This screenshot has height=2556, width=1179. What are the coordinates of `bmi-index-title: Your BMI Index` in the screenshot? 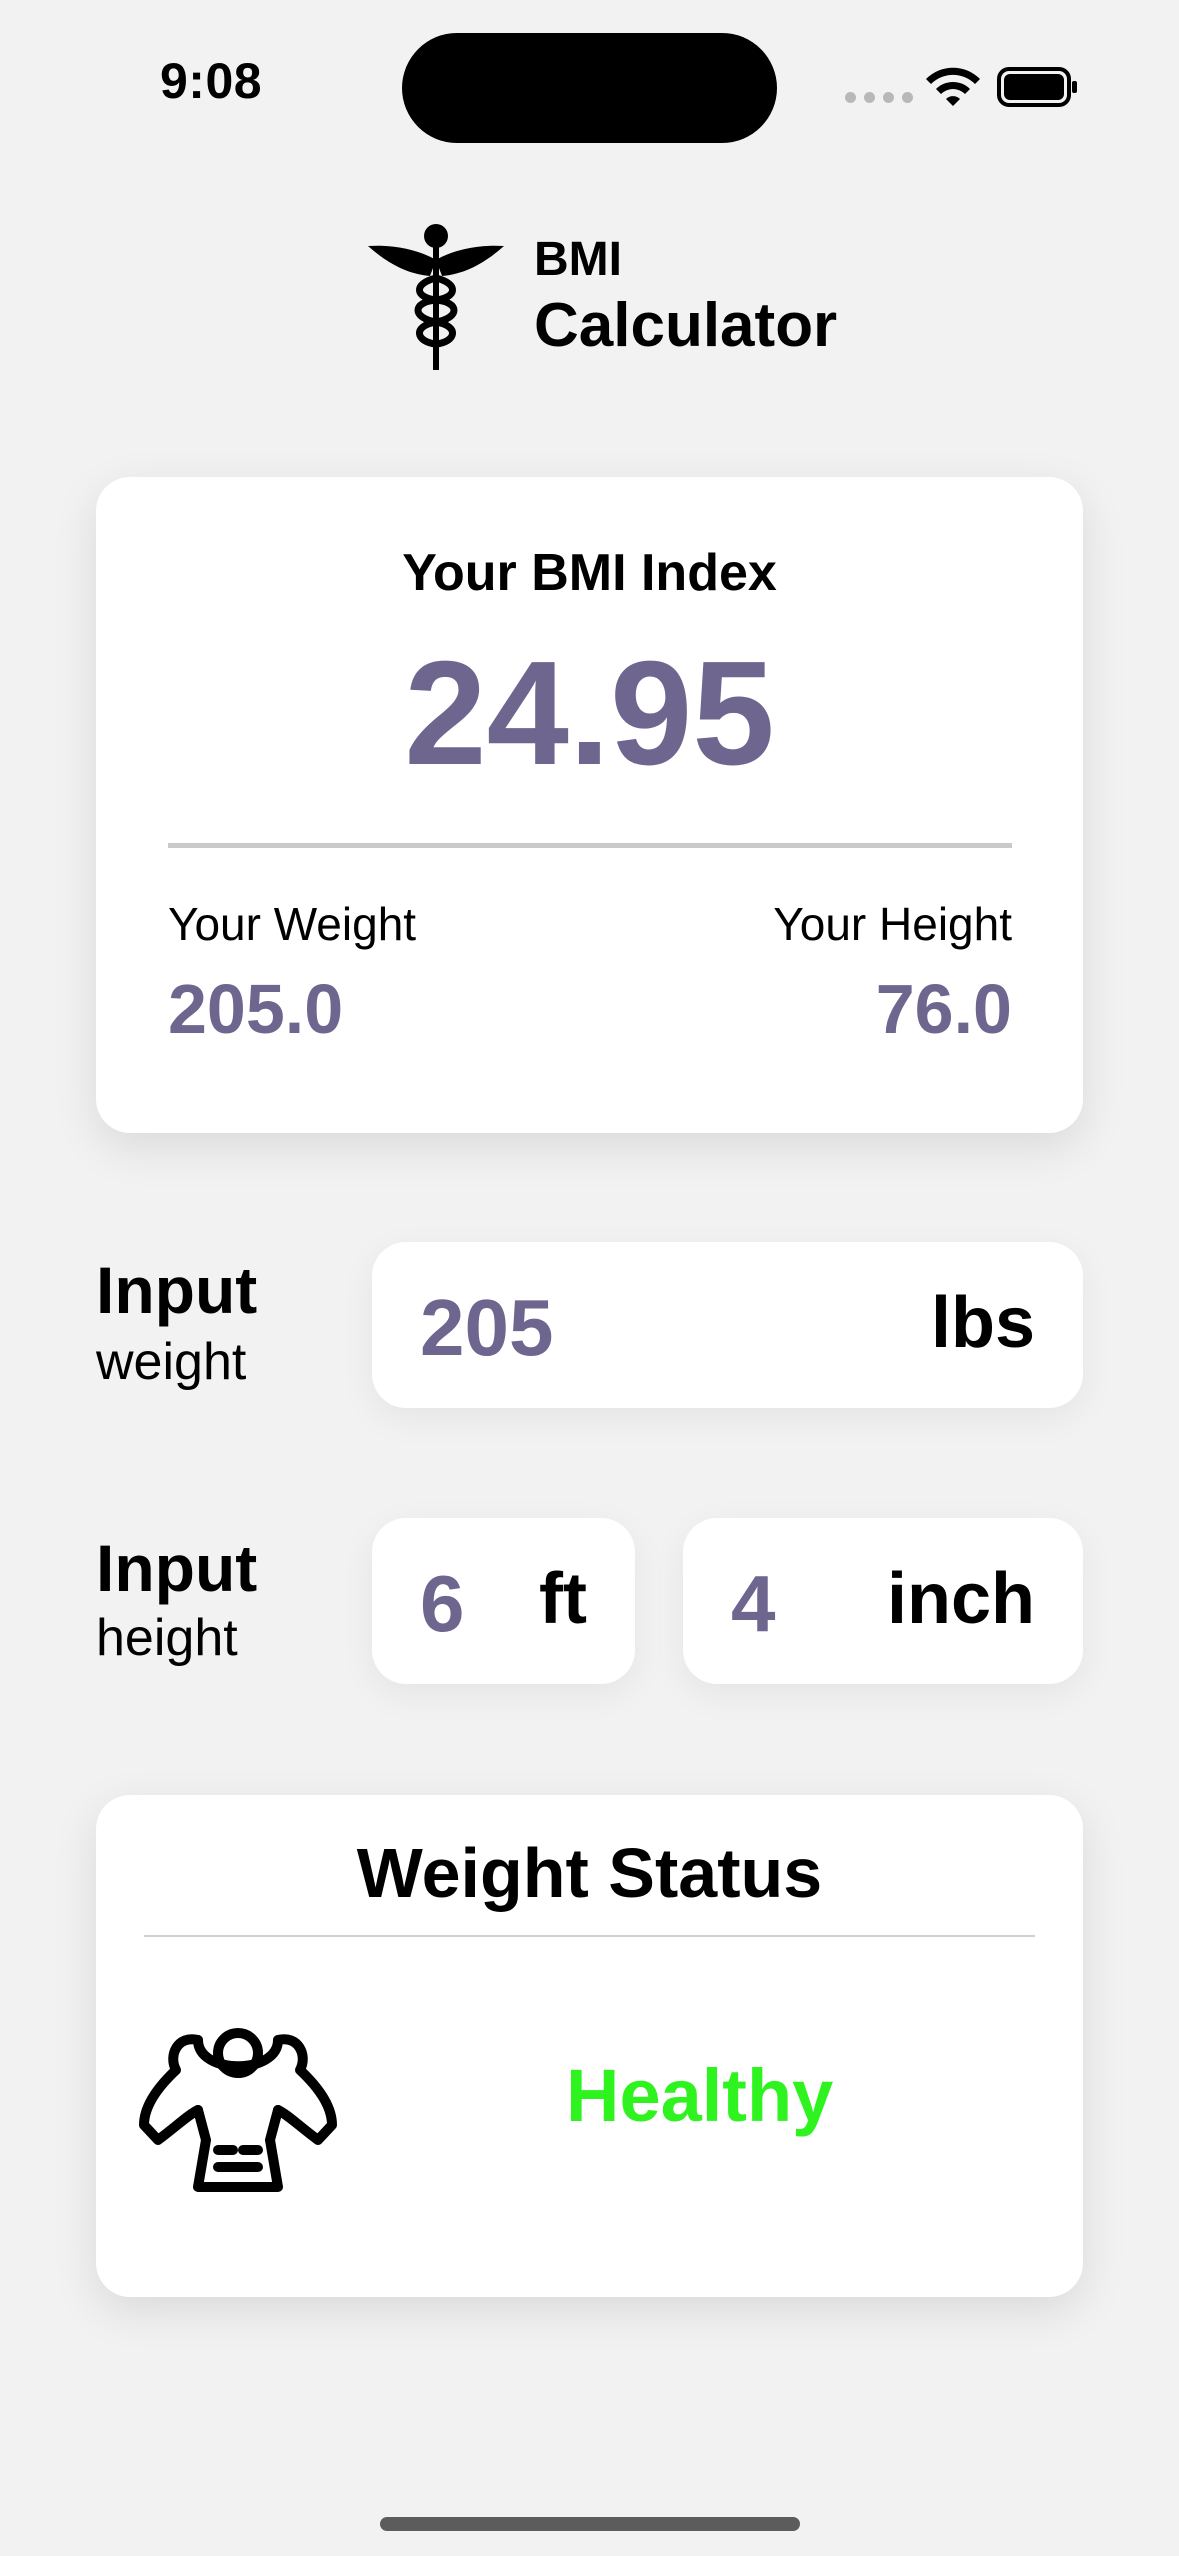 It's located at (589, 573).